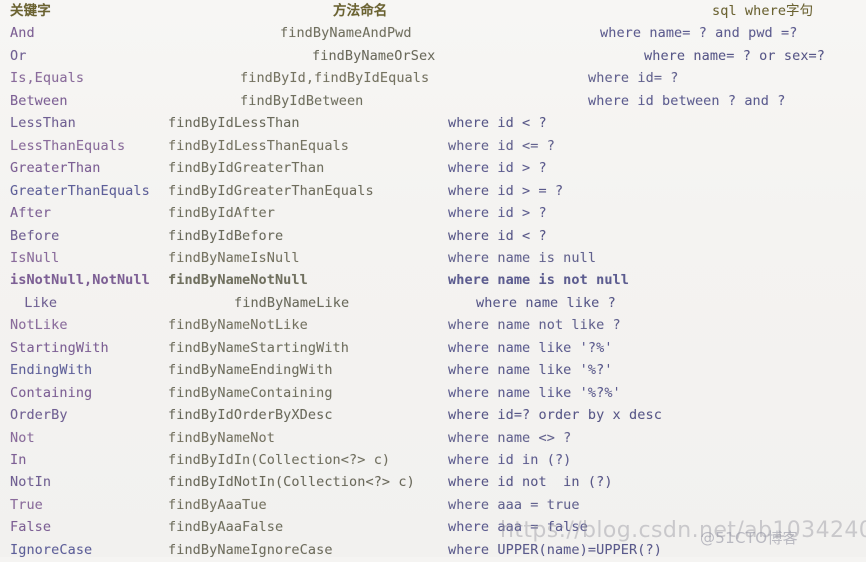 This screenshot has height=562, width=866. I want to click on table-row: Not findByNameNot where name <> ?, so click(433, 439).